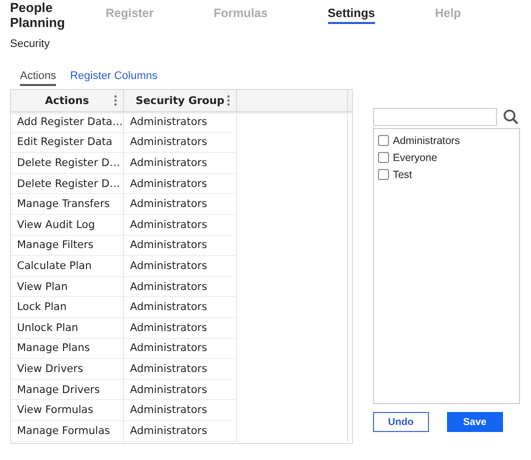  Describe the element at coordinates (30, 44) in the screenshot. I see `page-title: Security` at that location.